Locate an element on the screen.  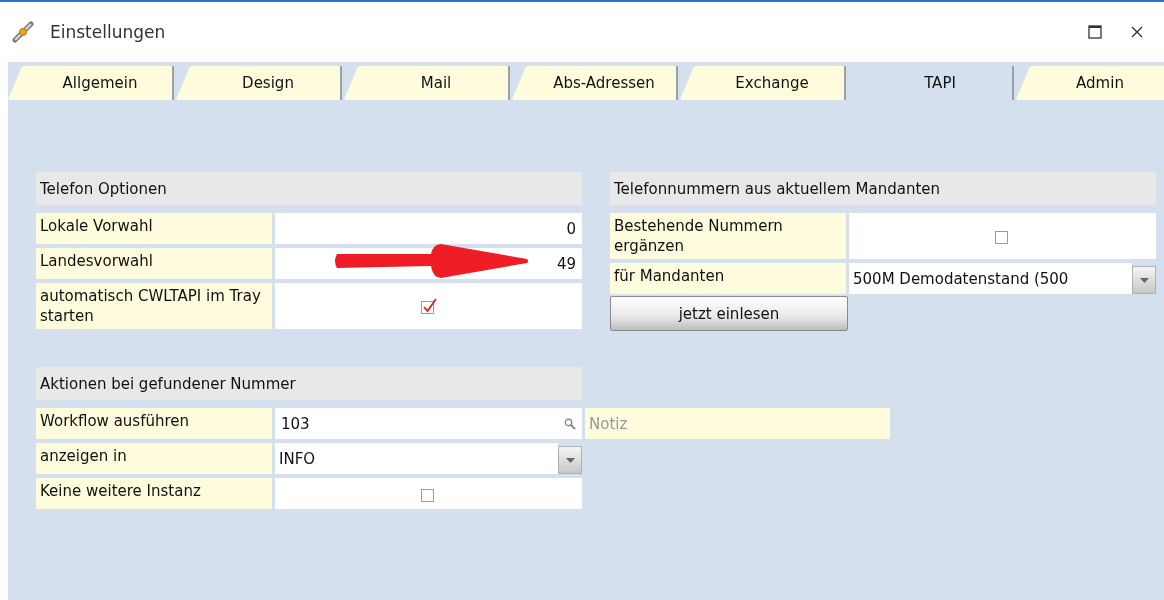
input-field: 0 is located at coordinates (428, 228).